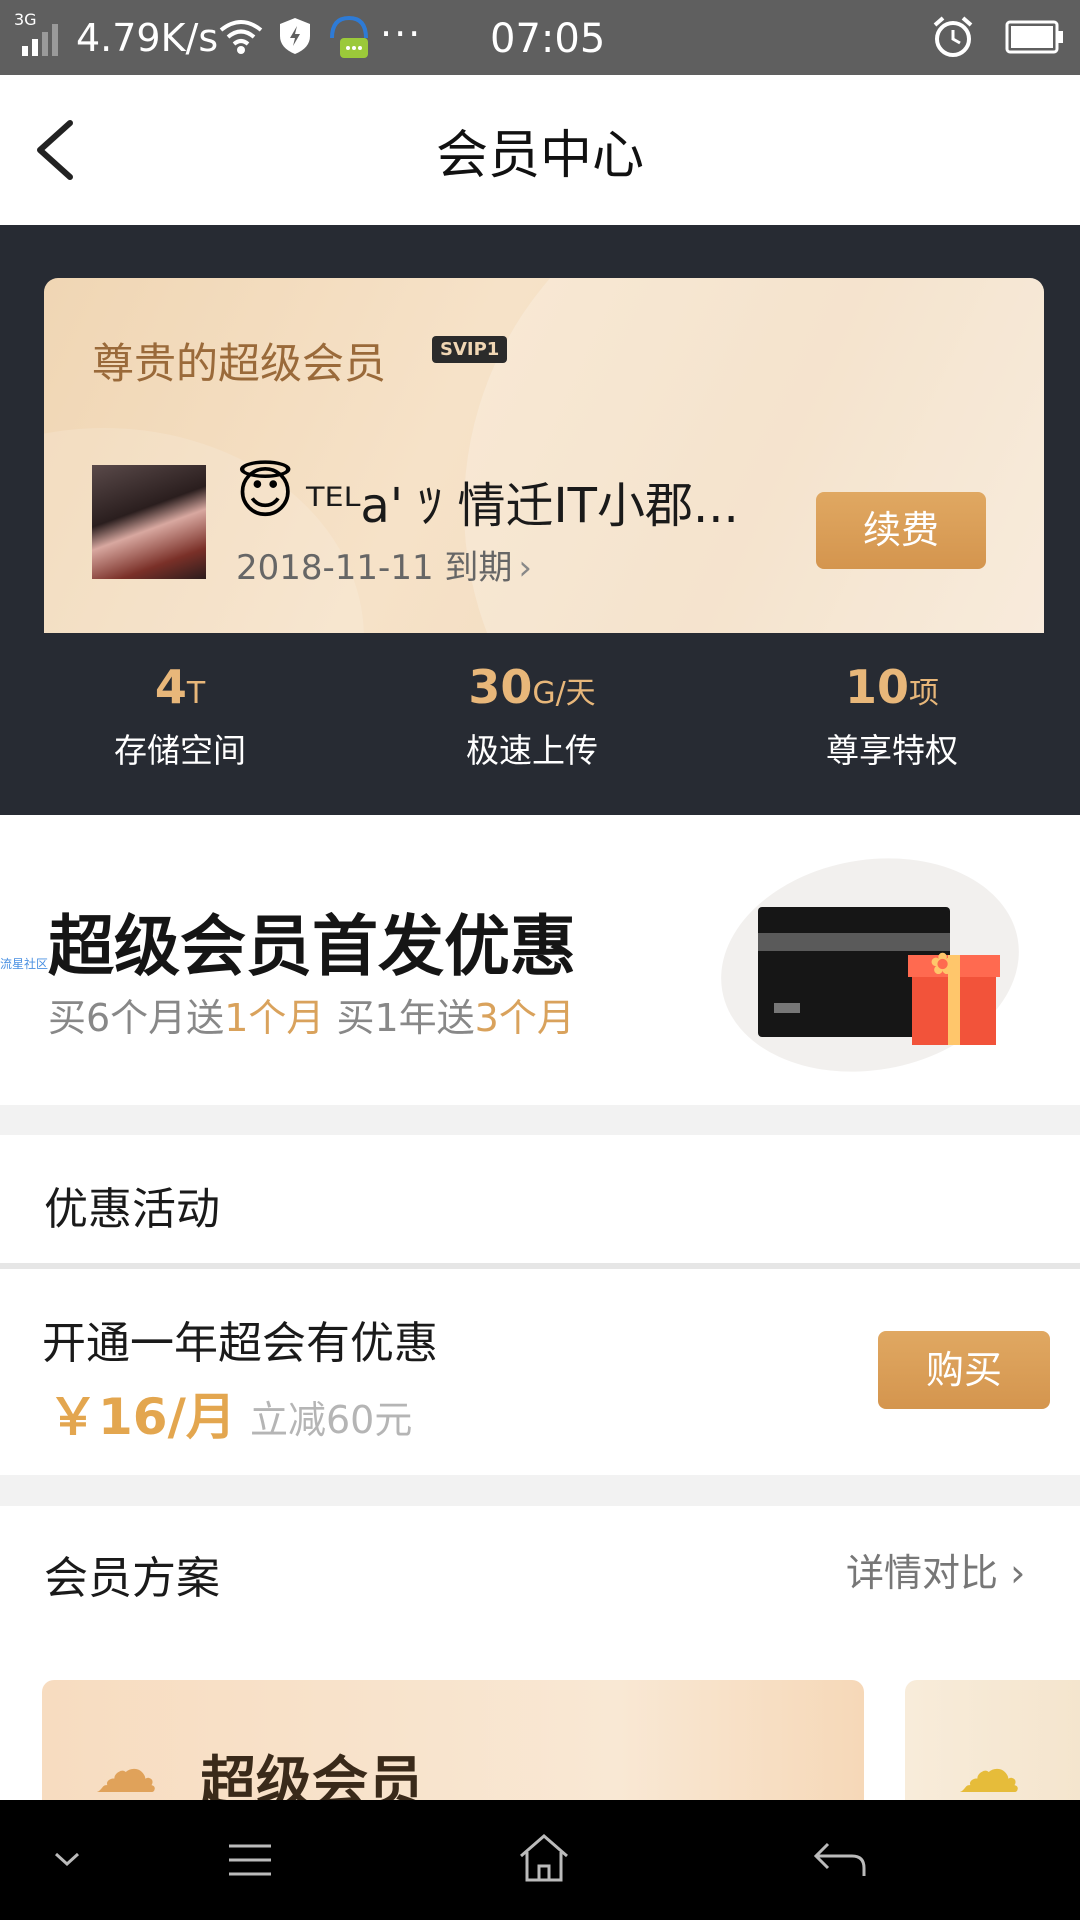  I want to click on menu-icon, so click(250, 1860).